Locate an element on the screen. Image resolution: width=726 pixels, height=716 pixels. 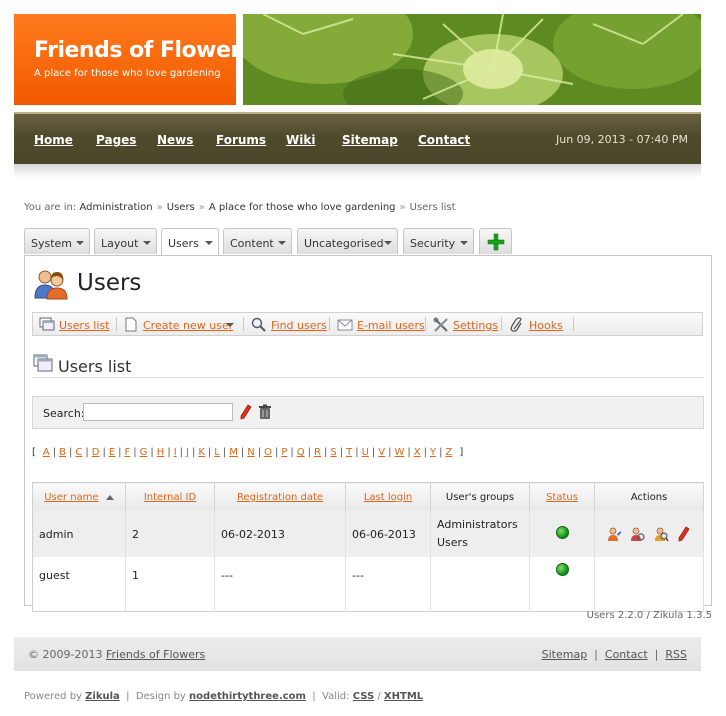
user-permissions-icon is located at coordinates (637, 534).